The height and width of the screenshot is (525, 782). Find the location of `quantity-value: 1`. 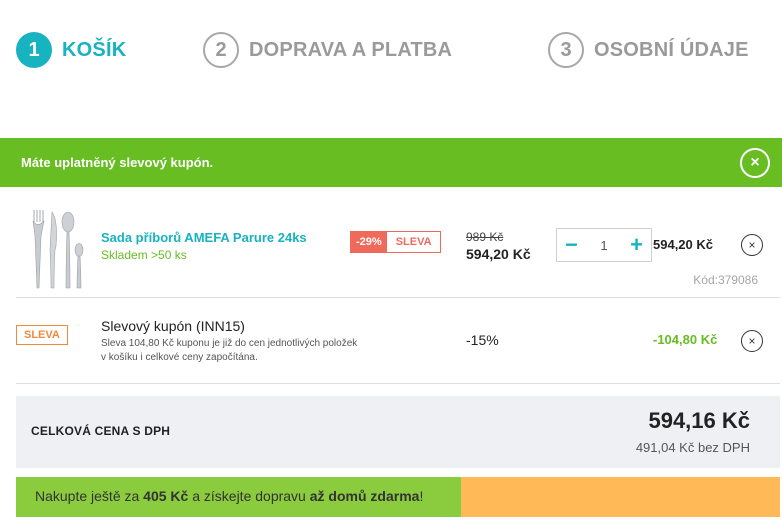

quantity-value: 1 is located at coordinates (603, 245).